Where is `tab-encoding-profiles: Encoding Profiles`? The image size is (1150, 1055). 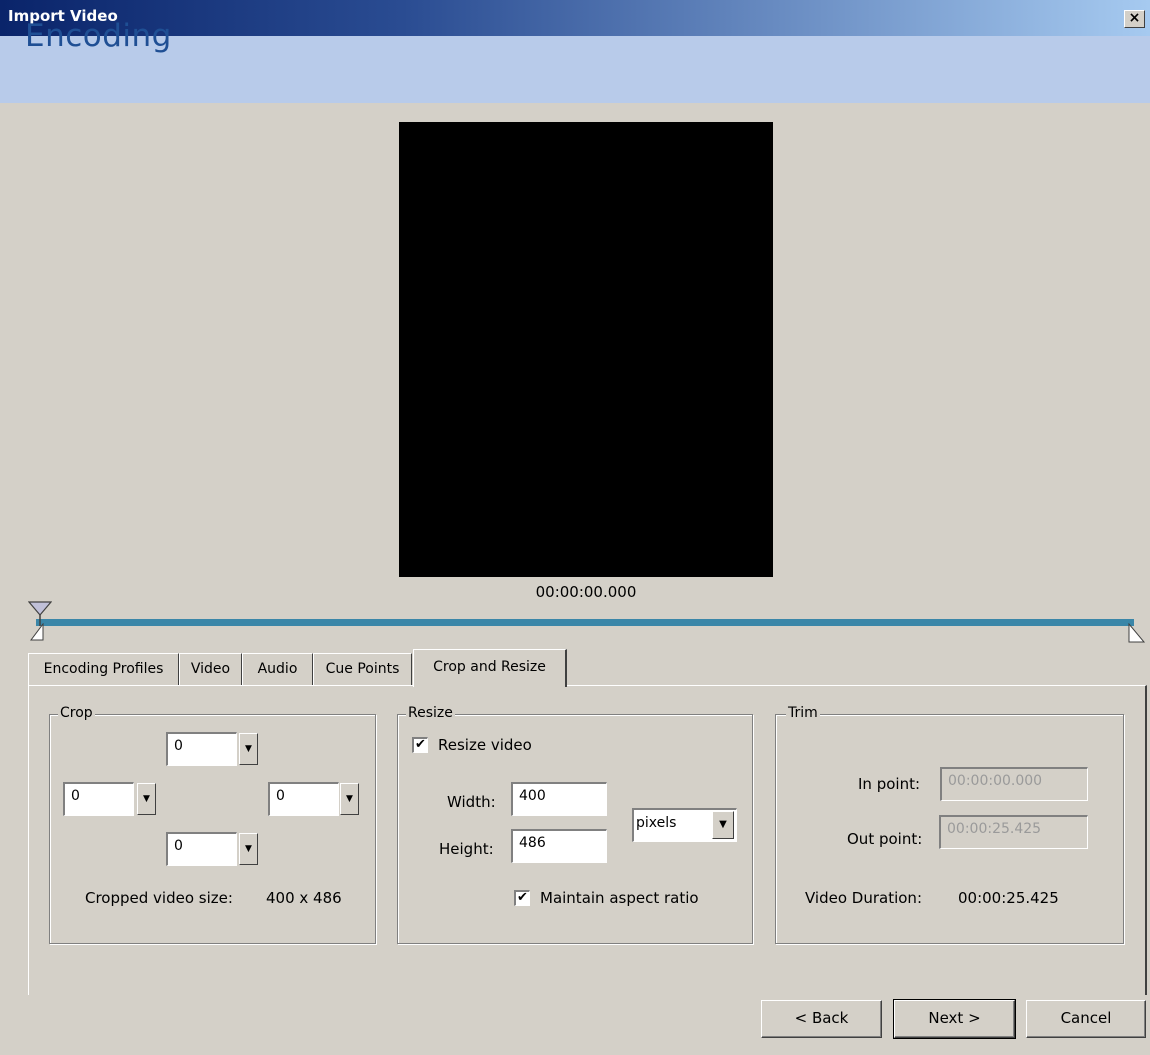 tab-encoding-profiles: Encoding Profiles is located at coordinates (103, 669).